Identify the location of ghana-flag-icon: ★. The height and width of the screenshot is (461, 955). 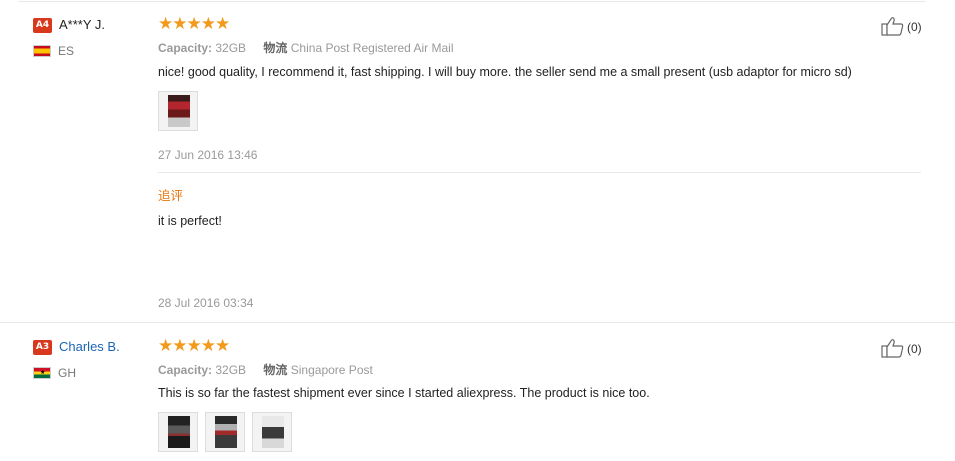
(42, 373).